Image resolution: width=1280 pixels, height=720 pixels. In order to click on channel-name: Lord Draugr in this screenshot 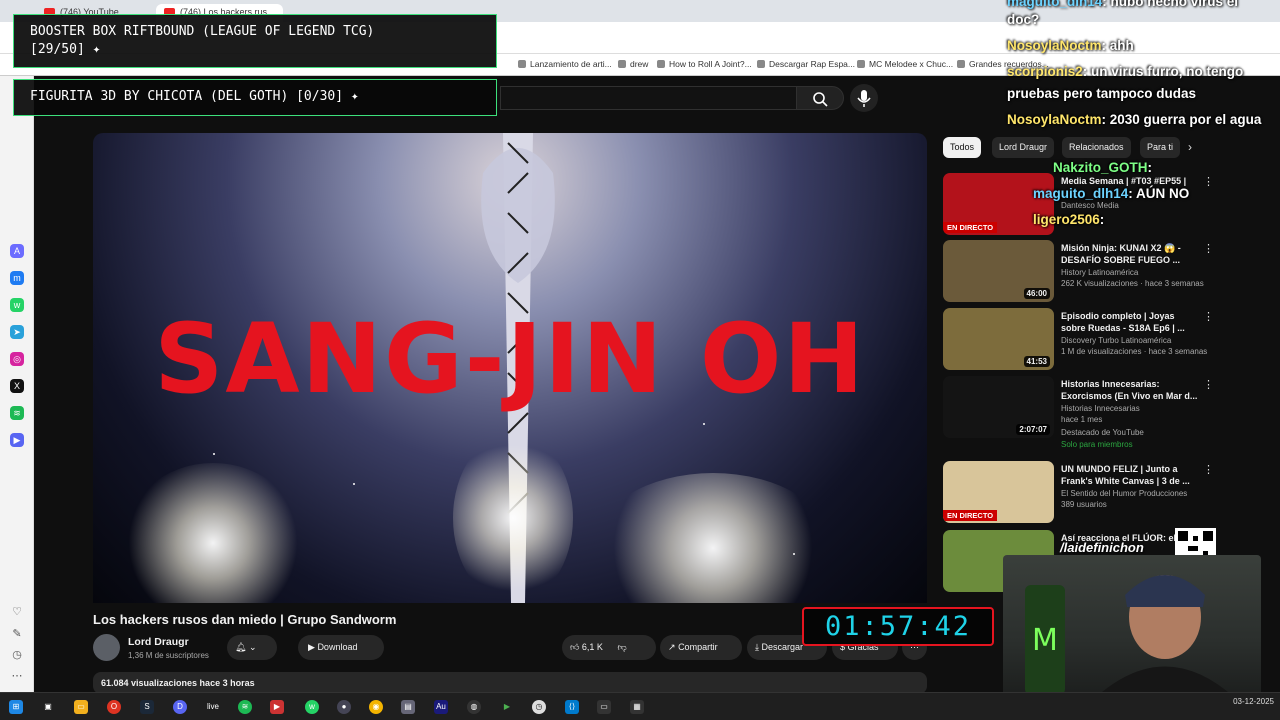, I will do `click(158, 642)`.